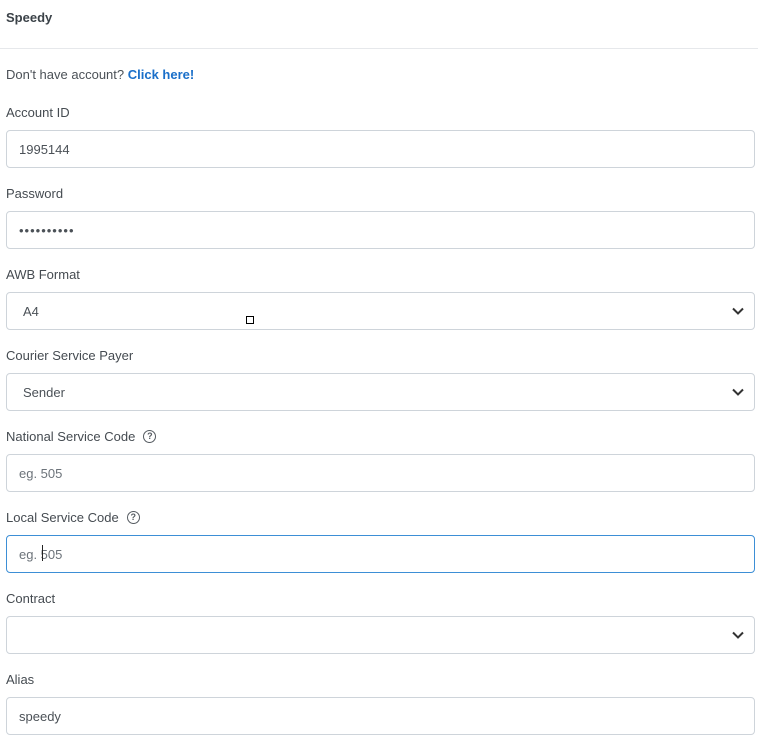 The height and width of the screenshot is (739, 758). I want to click on local-code-input, so click(380, 554).